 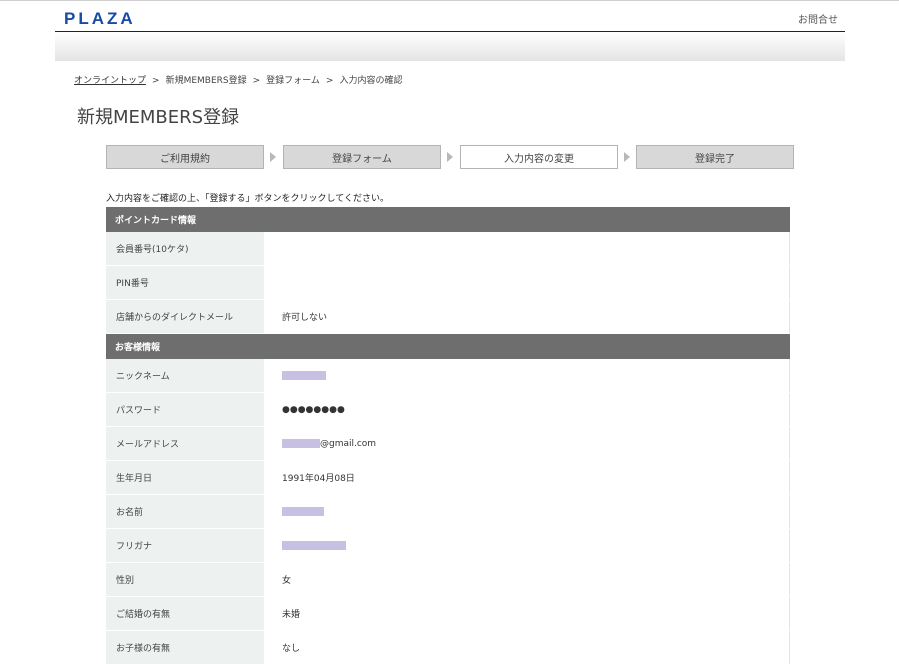 I want to click on row-label: パスワード, so click(x=185, y=409).